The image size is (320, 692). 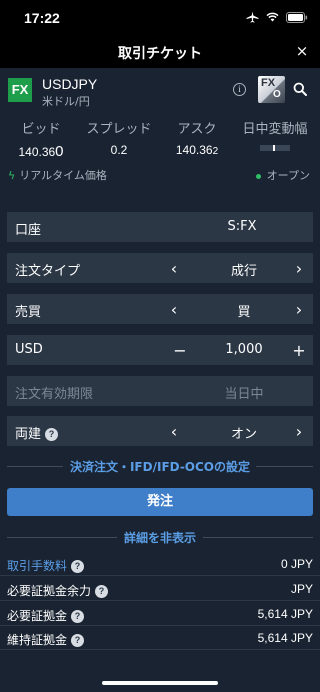 I want to click on account-value: S:FX, so click(x=242, y=226).